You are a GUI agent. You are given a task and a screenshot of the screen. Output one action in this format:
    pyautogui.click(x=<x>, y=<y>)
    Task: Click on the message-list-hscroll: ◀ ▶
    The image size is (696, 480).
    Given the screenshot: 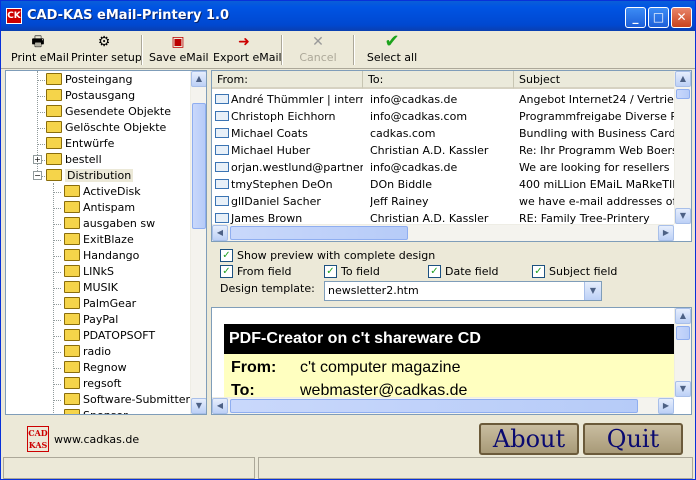 What is the action you would take?
    pyautogui.click(x=443, y=232)
    